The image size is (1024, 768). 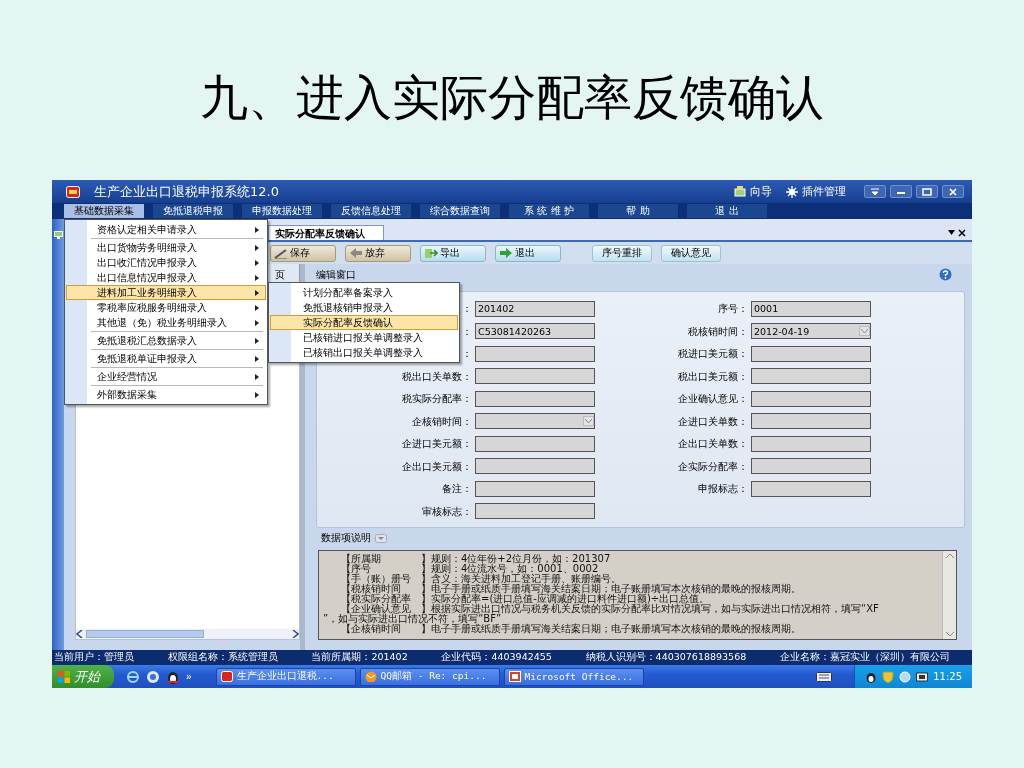 What do you see at coordinates (94, 657) in the screenshot?
I see `status-text: 当前用户：管理员` at bounding box center [94, 657].